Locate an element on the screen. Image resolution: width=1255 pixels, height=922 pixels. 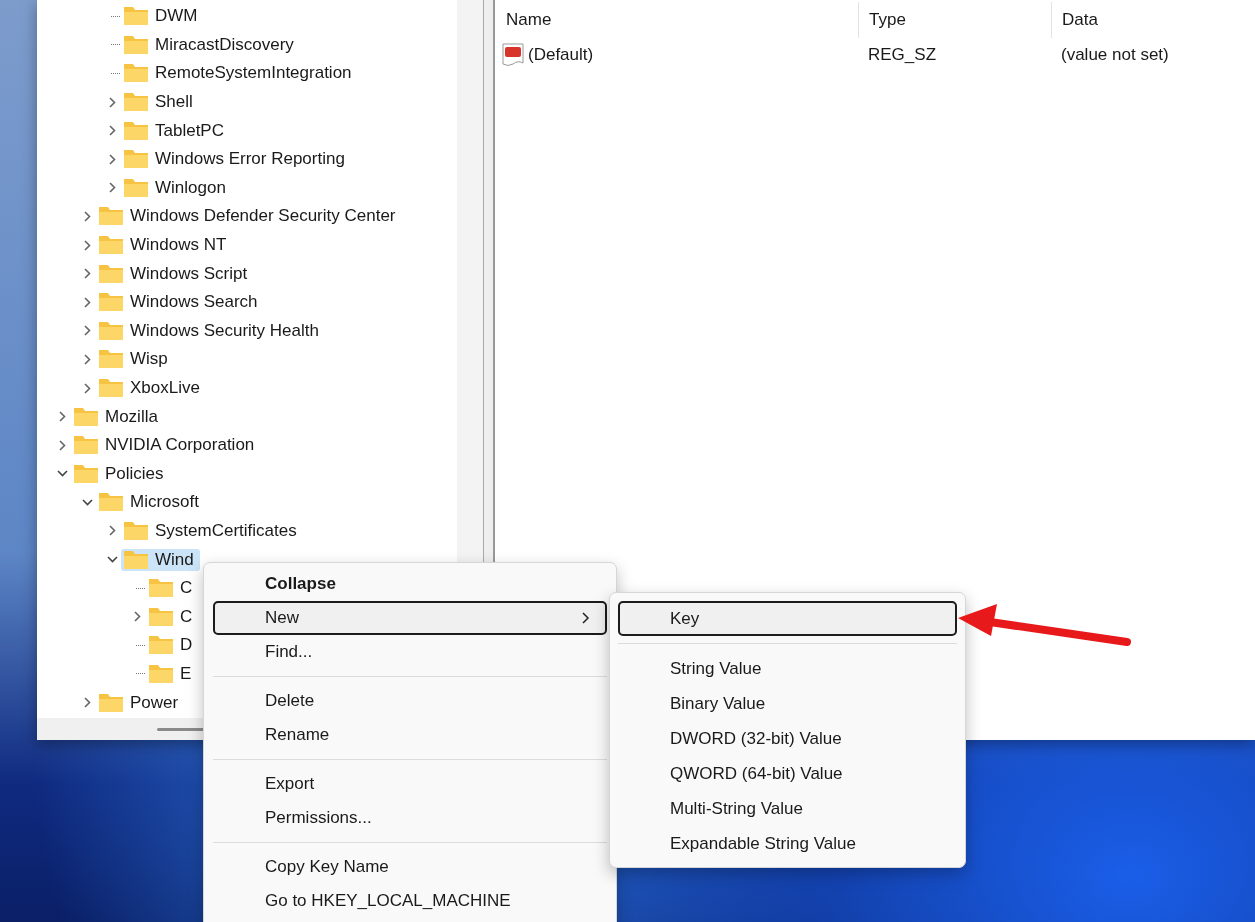
tree-item: D is located at coordinates (172, 645).